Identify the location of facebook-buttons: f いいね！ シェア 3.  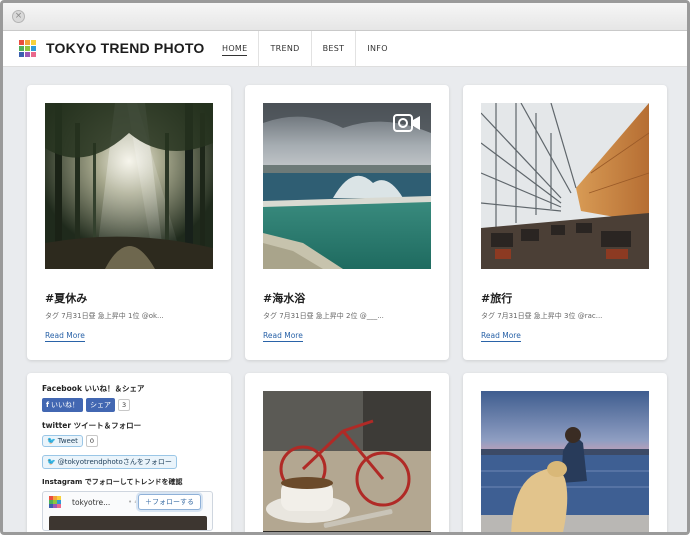
(129, 405).